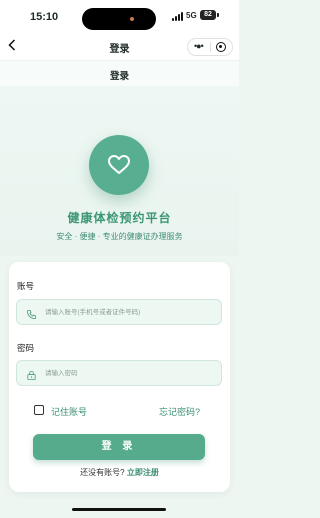  I want to click on status-time: 15:10, so click(44, 17).